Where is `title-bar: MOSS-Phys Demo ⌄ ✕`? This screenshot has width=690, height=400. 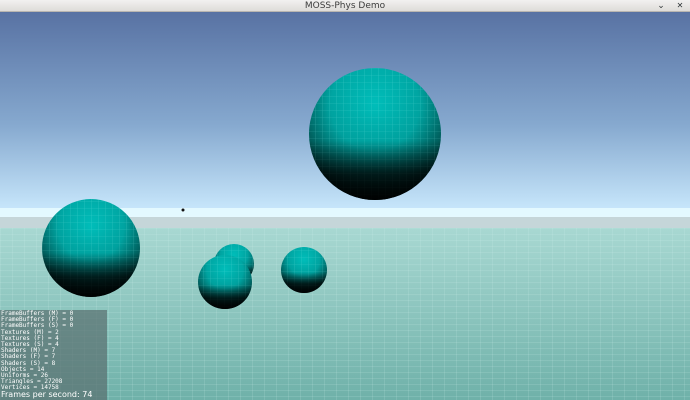 title-bar: MOSS-Phys Demo ⌄ ✕ is located at coordinates (345, 6).